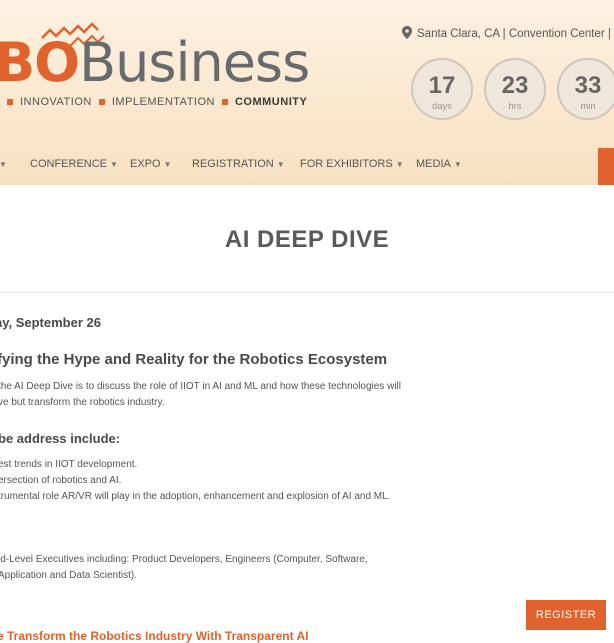 The width and height of the screenshot is (614, 643). I want to click on nav-label: REGISTRATION, so click(233, 164).